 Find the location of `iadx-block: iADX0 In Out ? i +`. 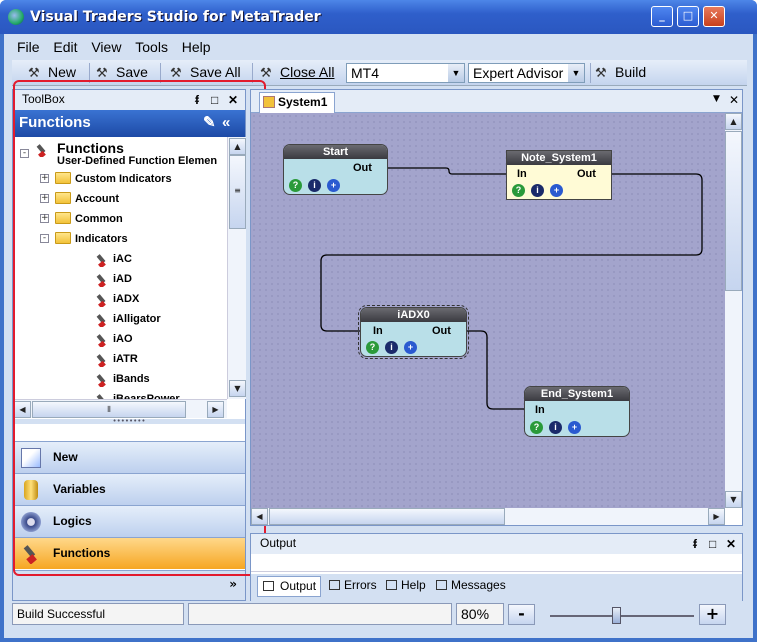

iadx-block: iADX0 In Out ? i + is located at coordinates (413, 332).